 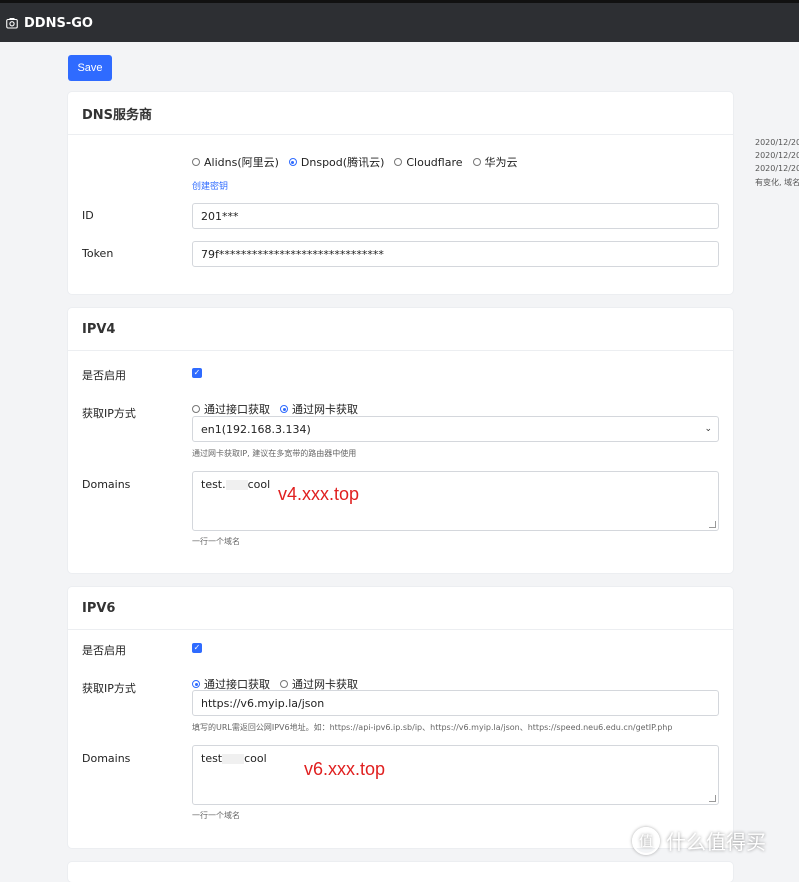 I want to click on ipv6-url-value: https://v6.myip.la/json, so click(x=263, y=703).